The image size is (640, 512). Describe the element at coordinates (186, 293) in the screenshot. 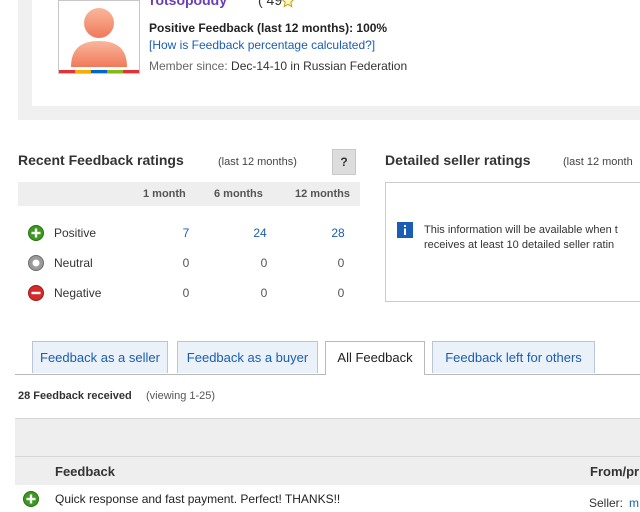

I see `negative-1-month-count: 0` at that location.